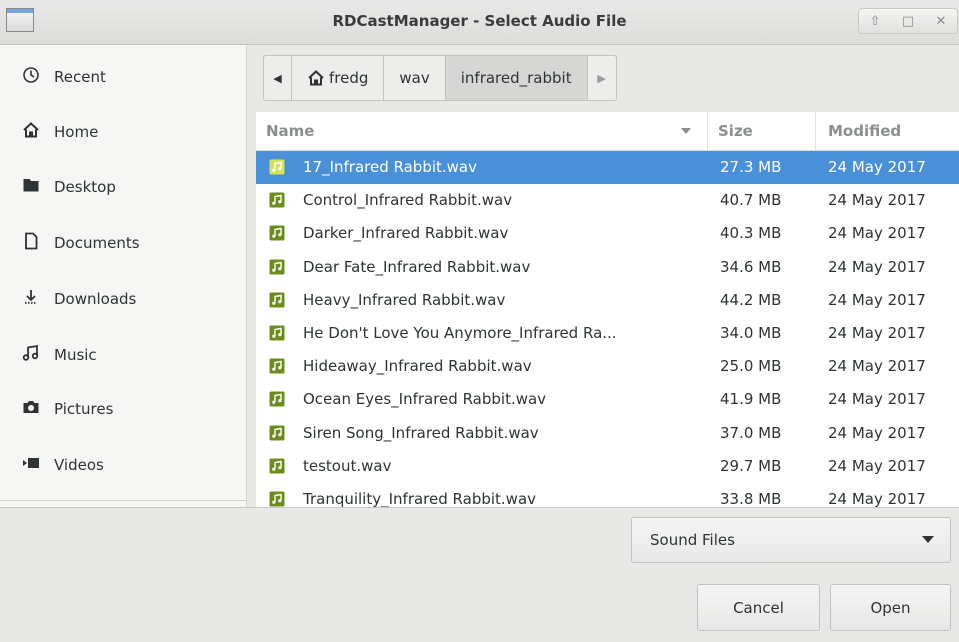  I want to click on maximize-icon: □, so click(908, 21).